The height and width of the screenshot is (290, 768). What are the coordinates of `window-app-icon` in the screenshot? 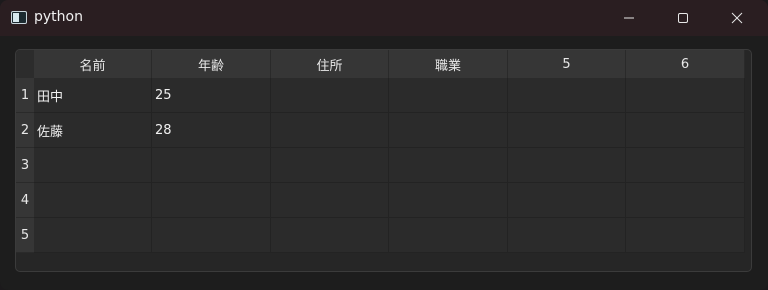 It's located at (19, 17).